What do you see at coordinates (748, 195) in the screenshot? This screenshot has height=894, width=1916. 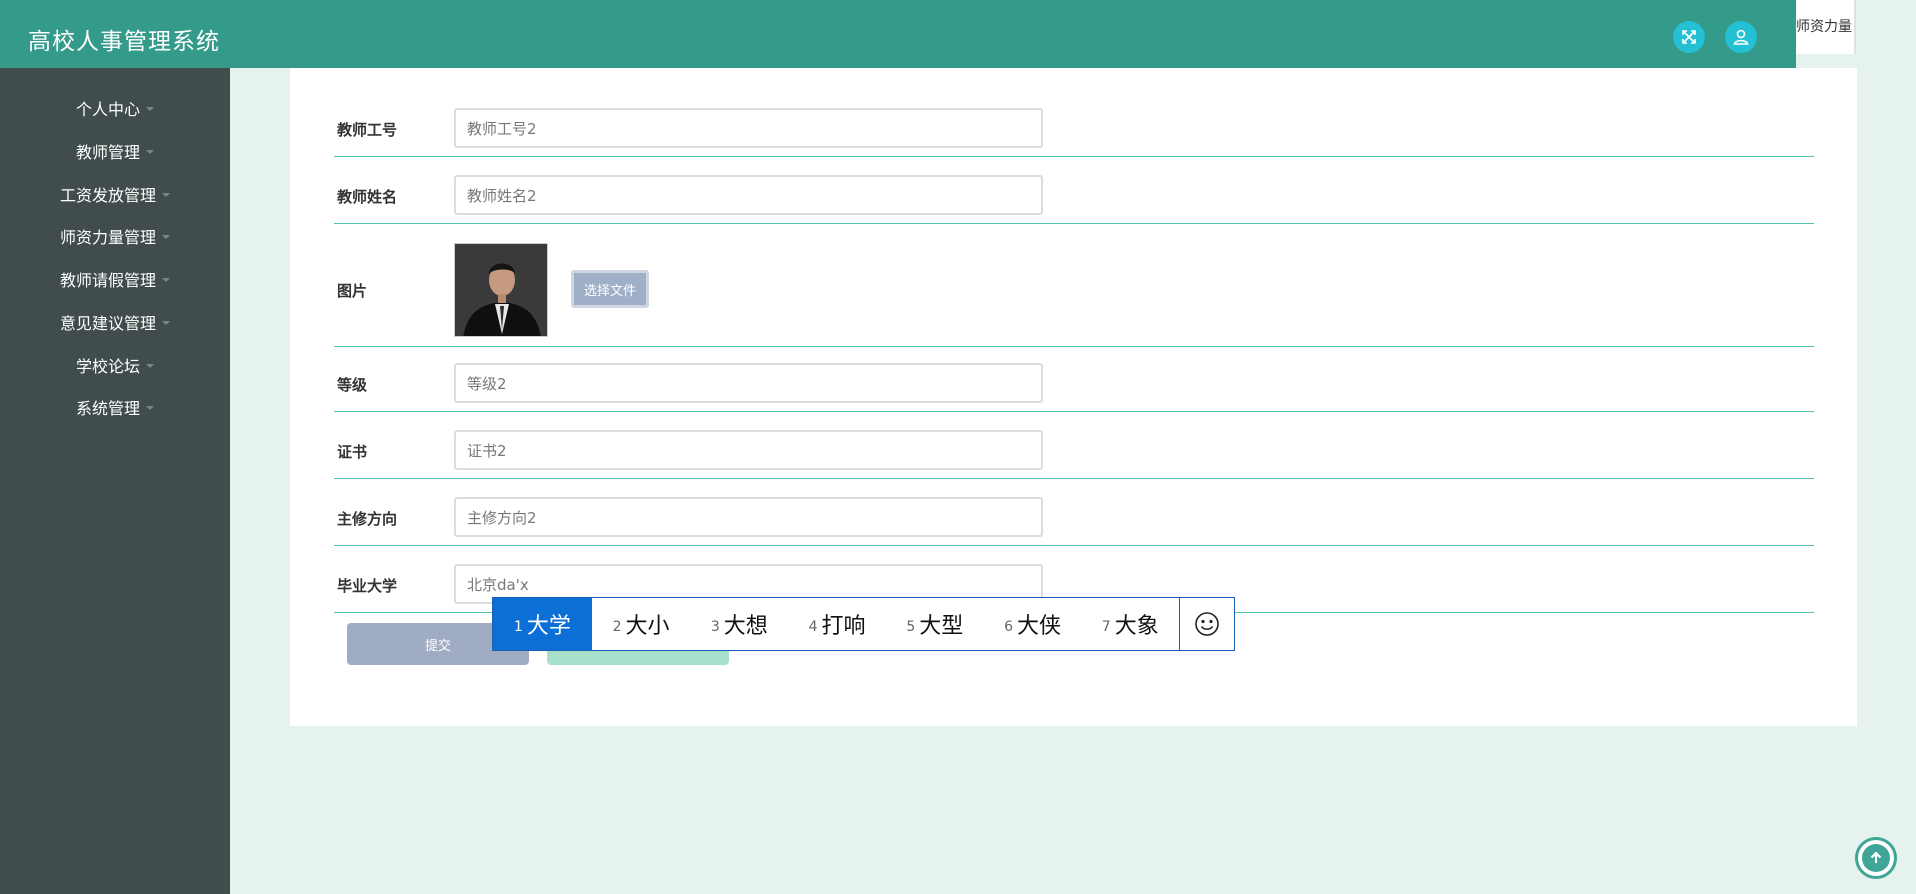 I see `teacher-name-input` at bounding box center [748, 195].